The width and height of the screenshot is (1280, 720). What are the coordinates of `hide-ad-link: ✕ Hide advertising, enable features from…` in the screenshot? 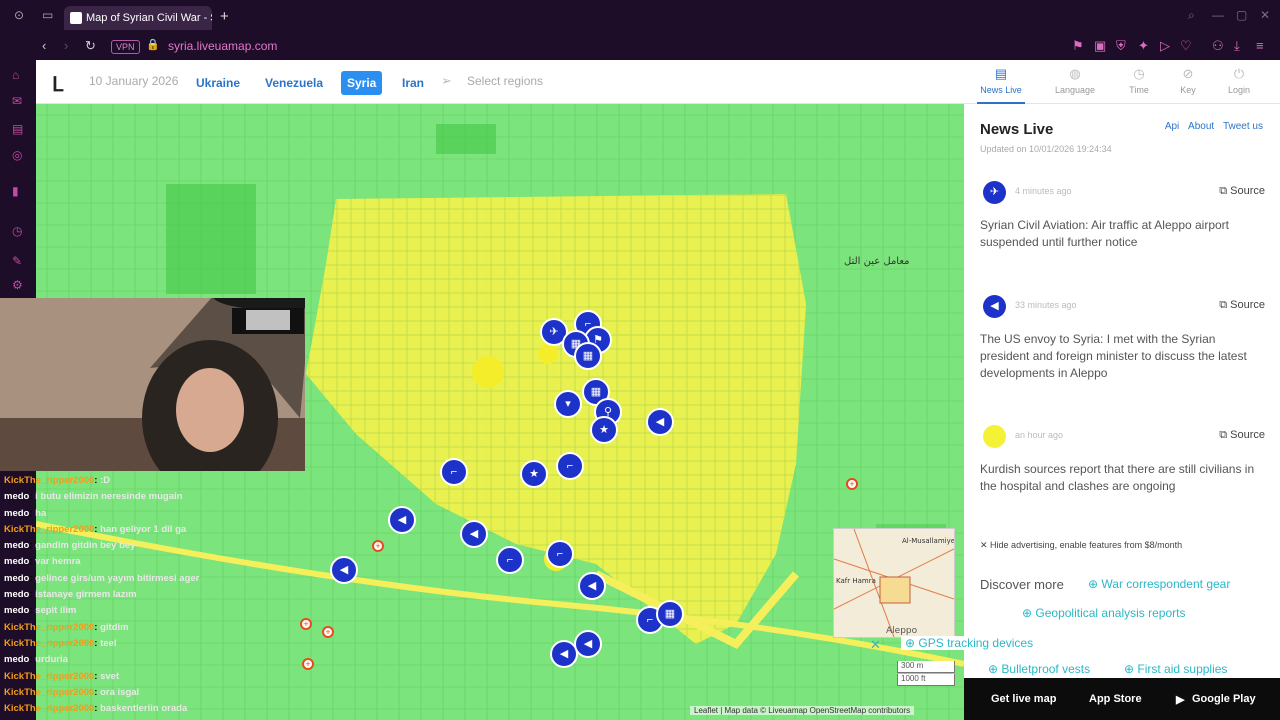 It's located at (1081, 545).